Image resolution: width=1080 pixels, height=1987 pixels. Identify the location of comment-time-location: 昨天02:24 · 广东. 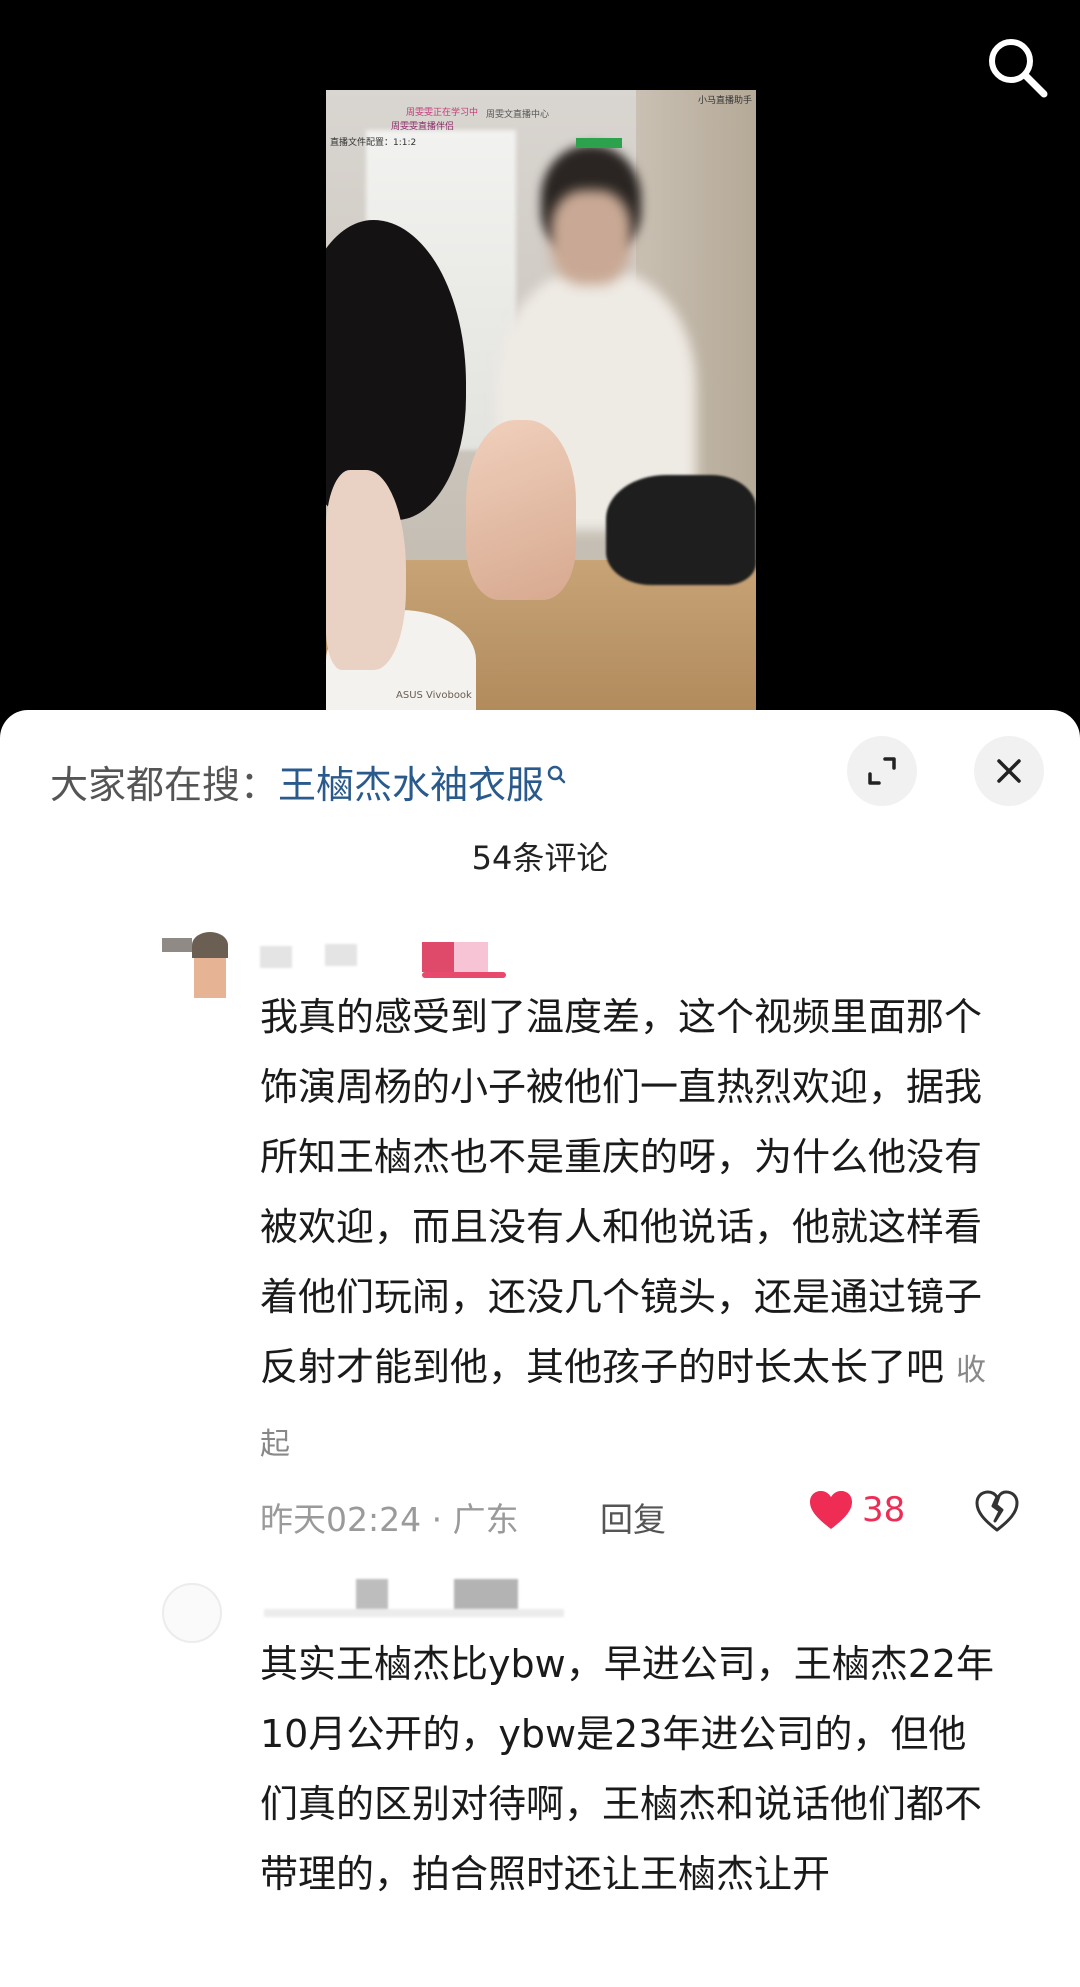
(389, 1519).